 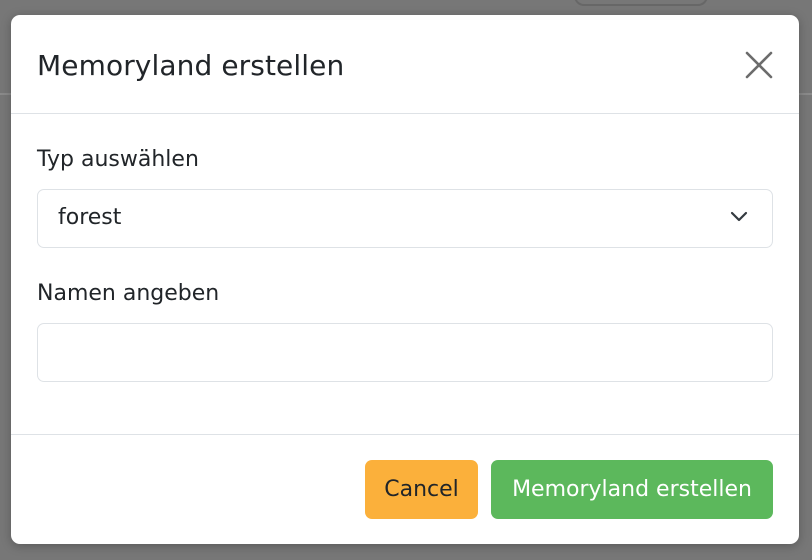 I want to click on background-page-element, so click(x=641, y=3).